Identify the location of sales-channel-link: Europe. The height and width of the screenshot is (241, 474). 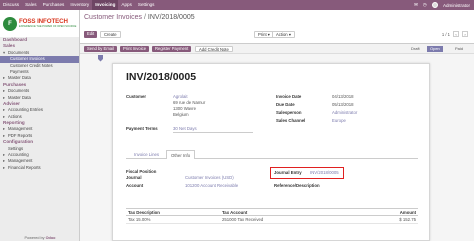
(339, 120).